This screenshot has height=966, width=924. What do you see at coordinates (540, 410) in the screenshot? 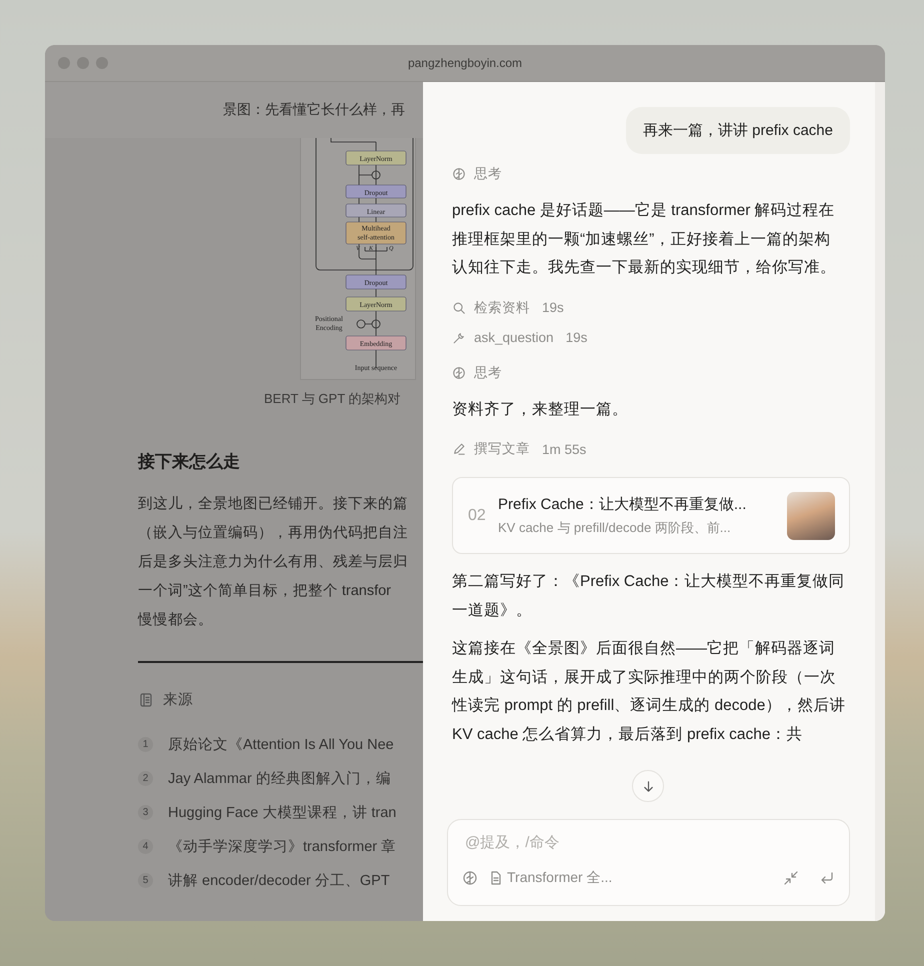
I see `assistant-message: 资料齐了，来整理一篇。` at bounding box center [540, 410].